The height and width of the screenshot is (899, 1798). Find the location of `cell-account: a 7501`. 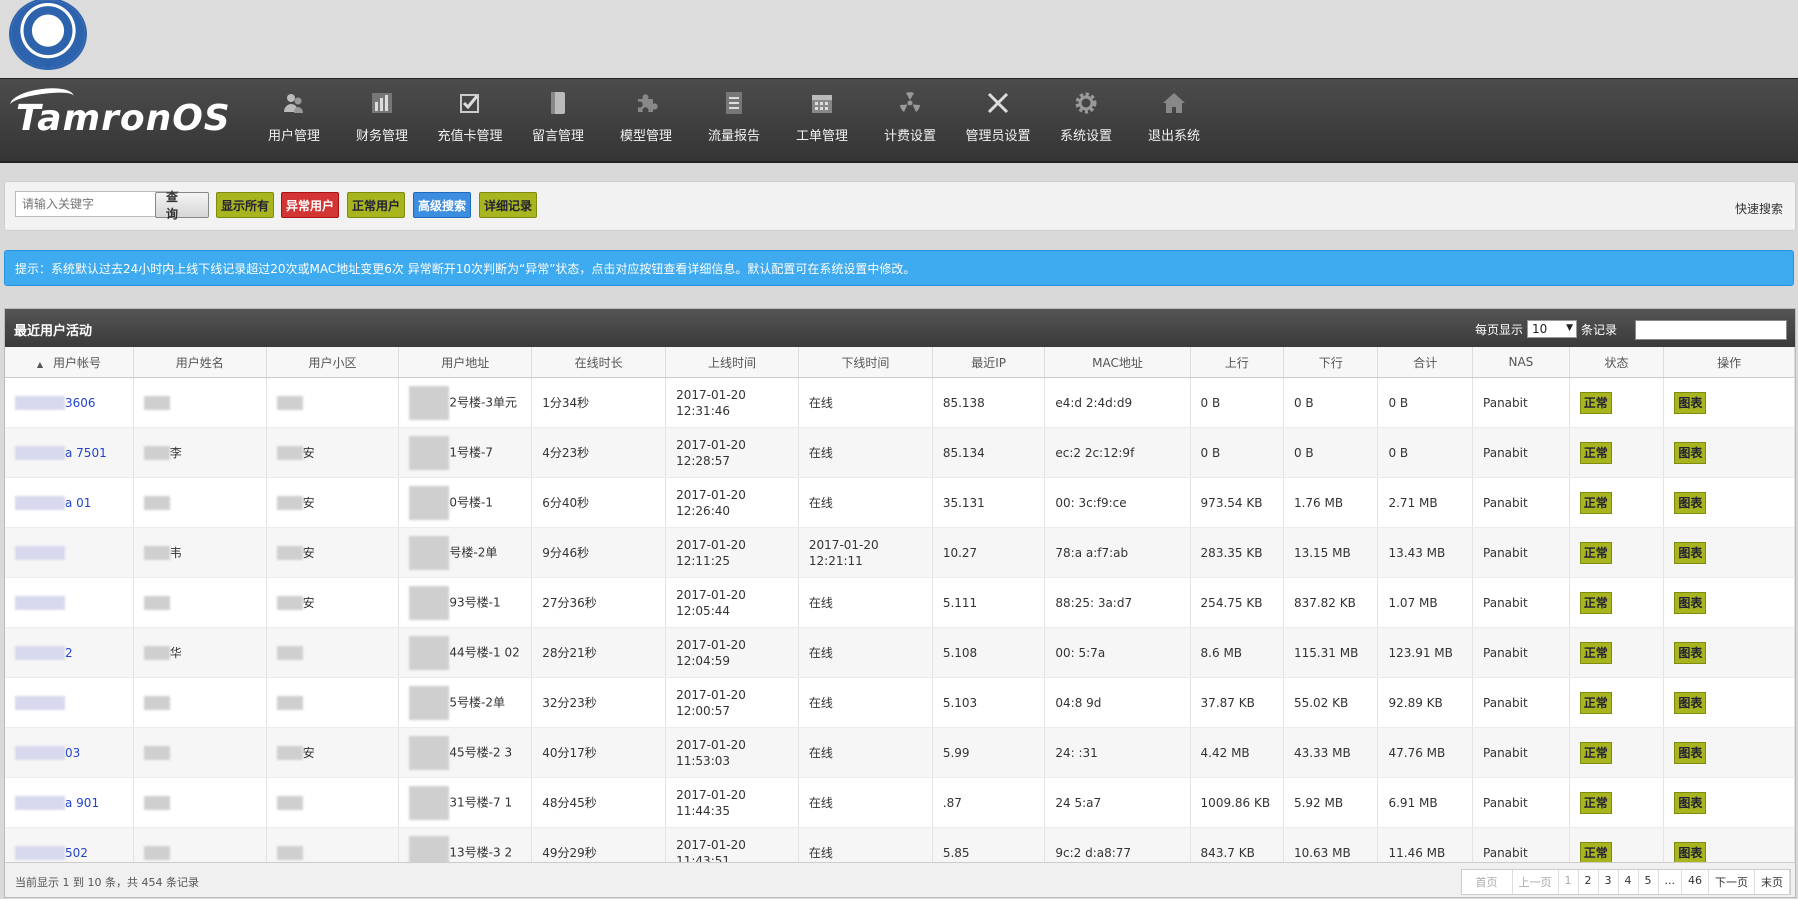

cell-account: a 7501 is located at coordinates (69, 452).